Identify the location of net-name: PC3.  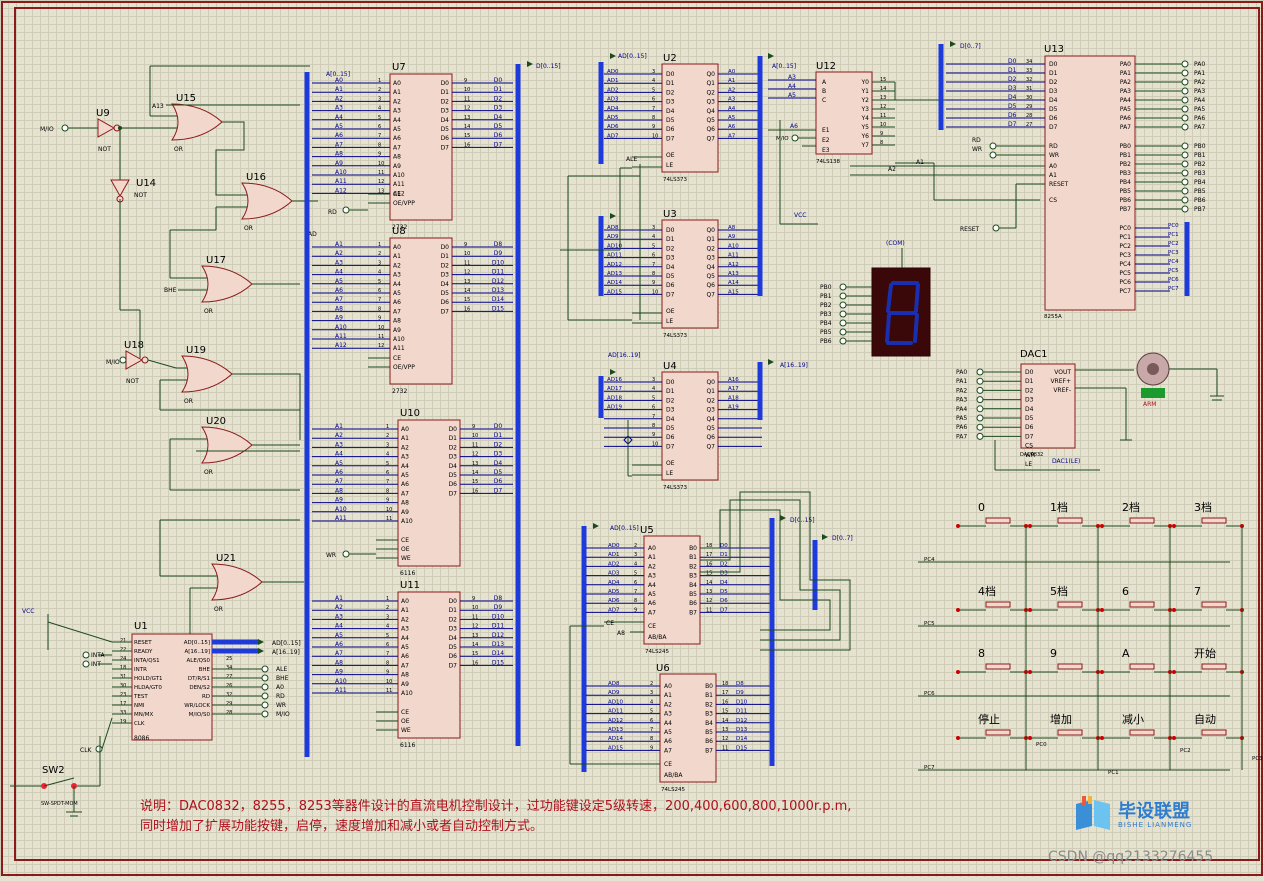
(1173, 253).